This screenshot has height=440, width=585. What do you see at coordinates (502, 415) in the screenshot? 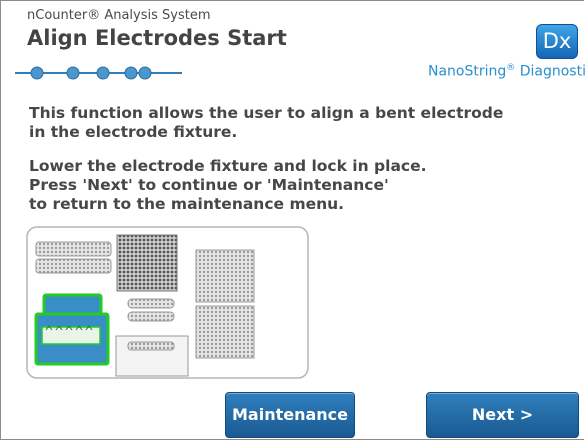
I see `next-button: Next >` at bounding box center [502, 415].